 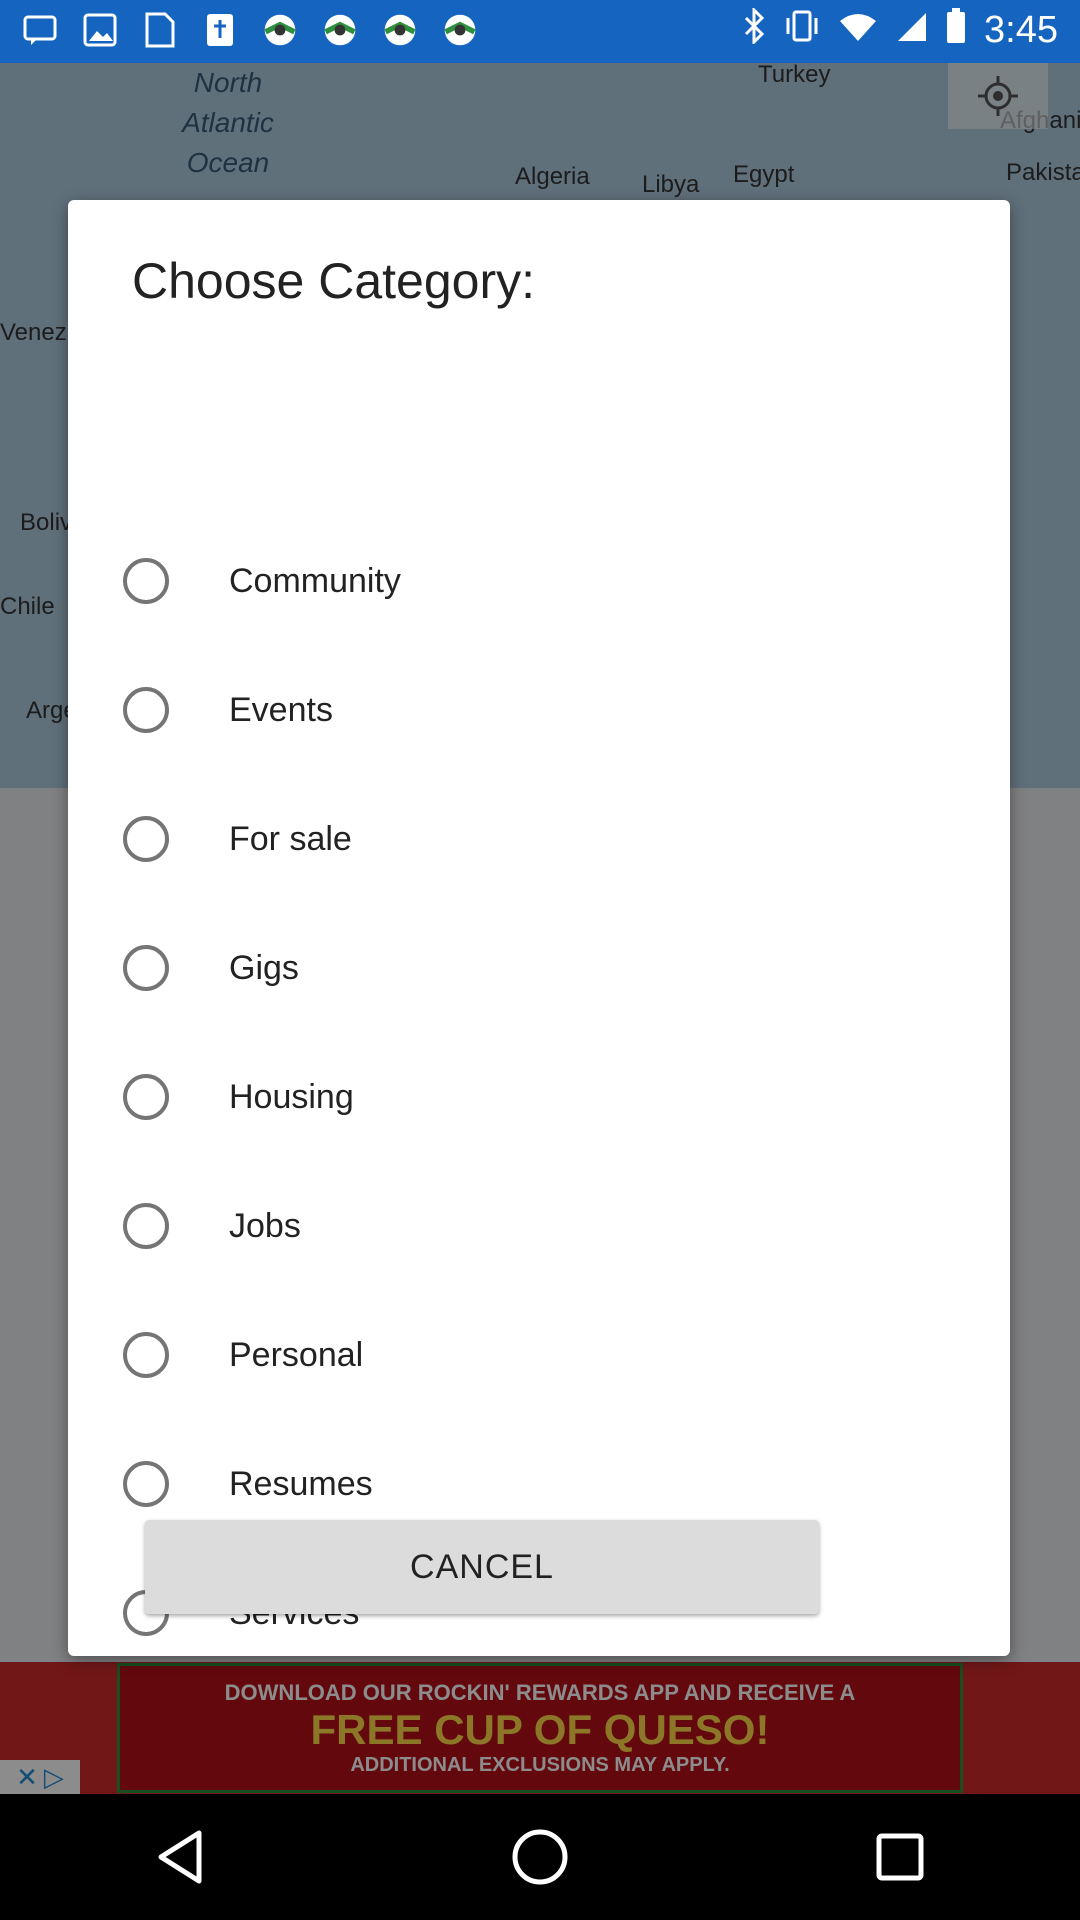 I want to click on option-gigs: Gigs, so click(x=539, y=968).